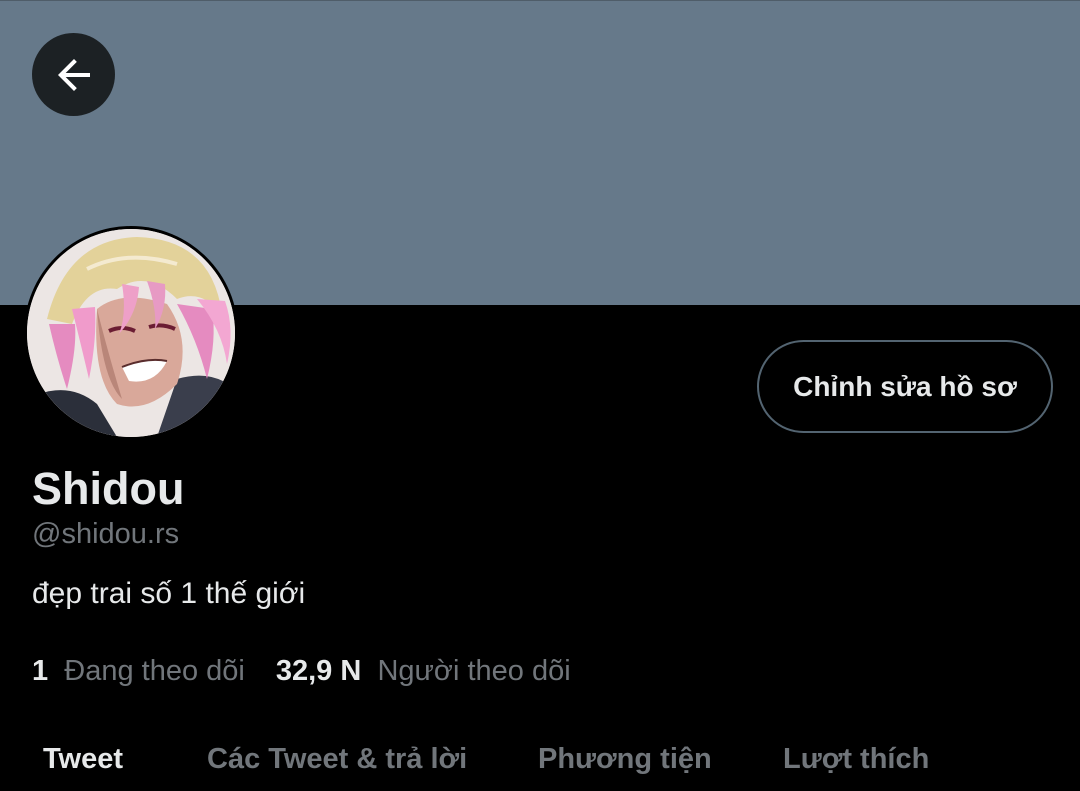 This screenshot has width=1080, height=791. What do you see at coordinates (474, 671) in the screenshot?
I see `followers-label: Người theo dõi` at bounding box center [474, 671].